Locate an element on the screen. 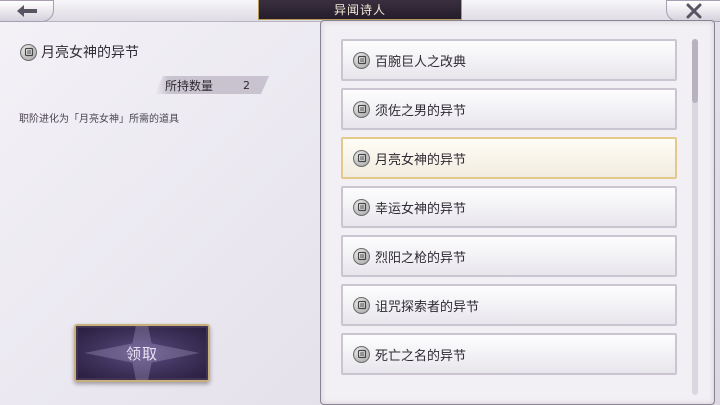  list-item-label: 死亡之名的异节 is located at coordinates (421, 356).